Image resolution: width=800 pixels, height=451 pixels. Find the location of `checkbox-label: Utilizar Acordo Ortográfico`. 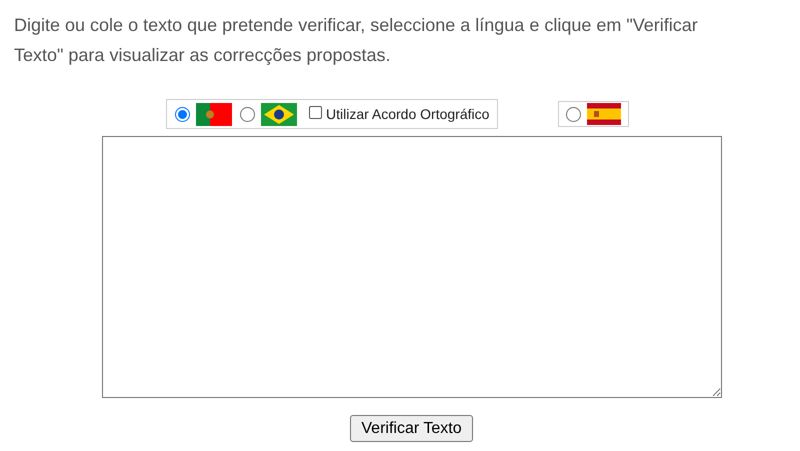

checkbox-label: Utilizar Acordo Ortográfico is located at coordinates (408, 114).